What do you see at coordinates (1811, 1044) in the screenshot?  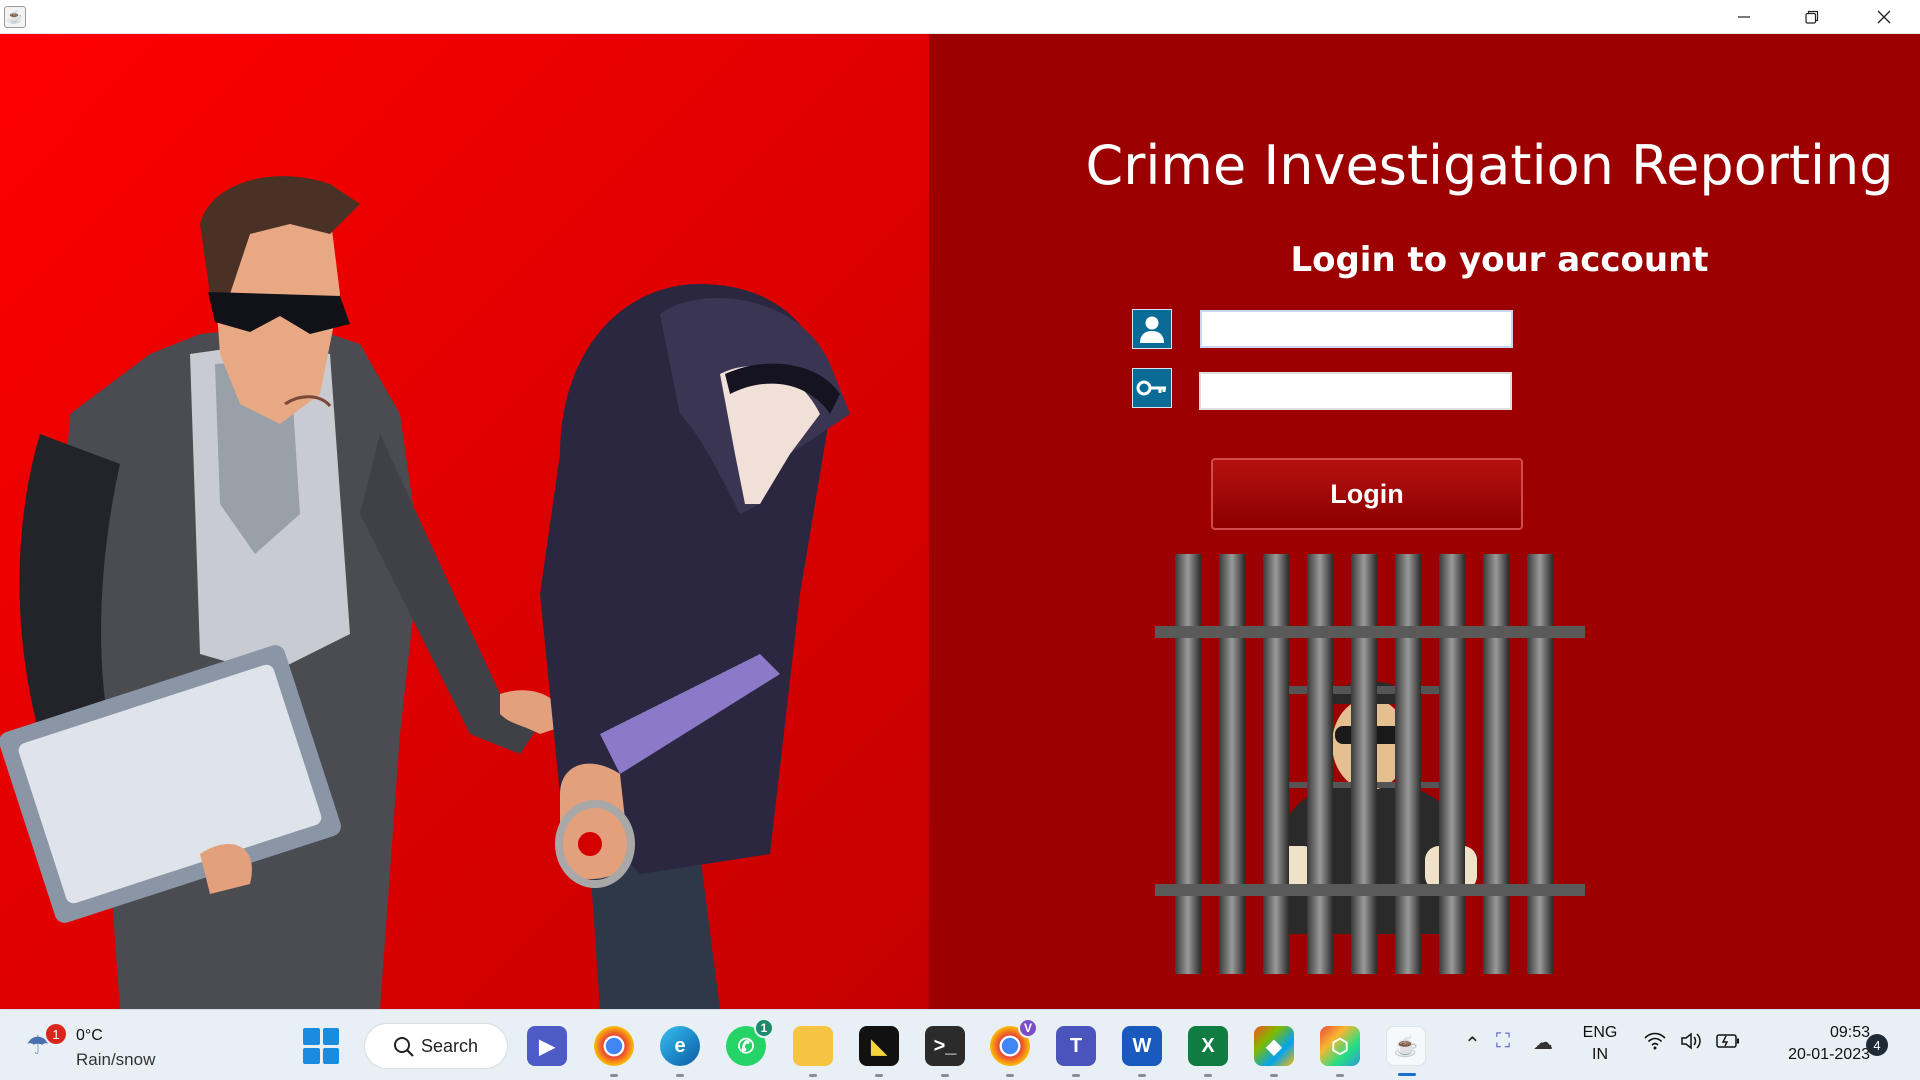 I see `system-clock: 09:53 20-01-2023` at bounding box center [1811, 1044].